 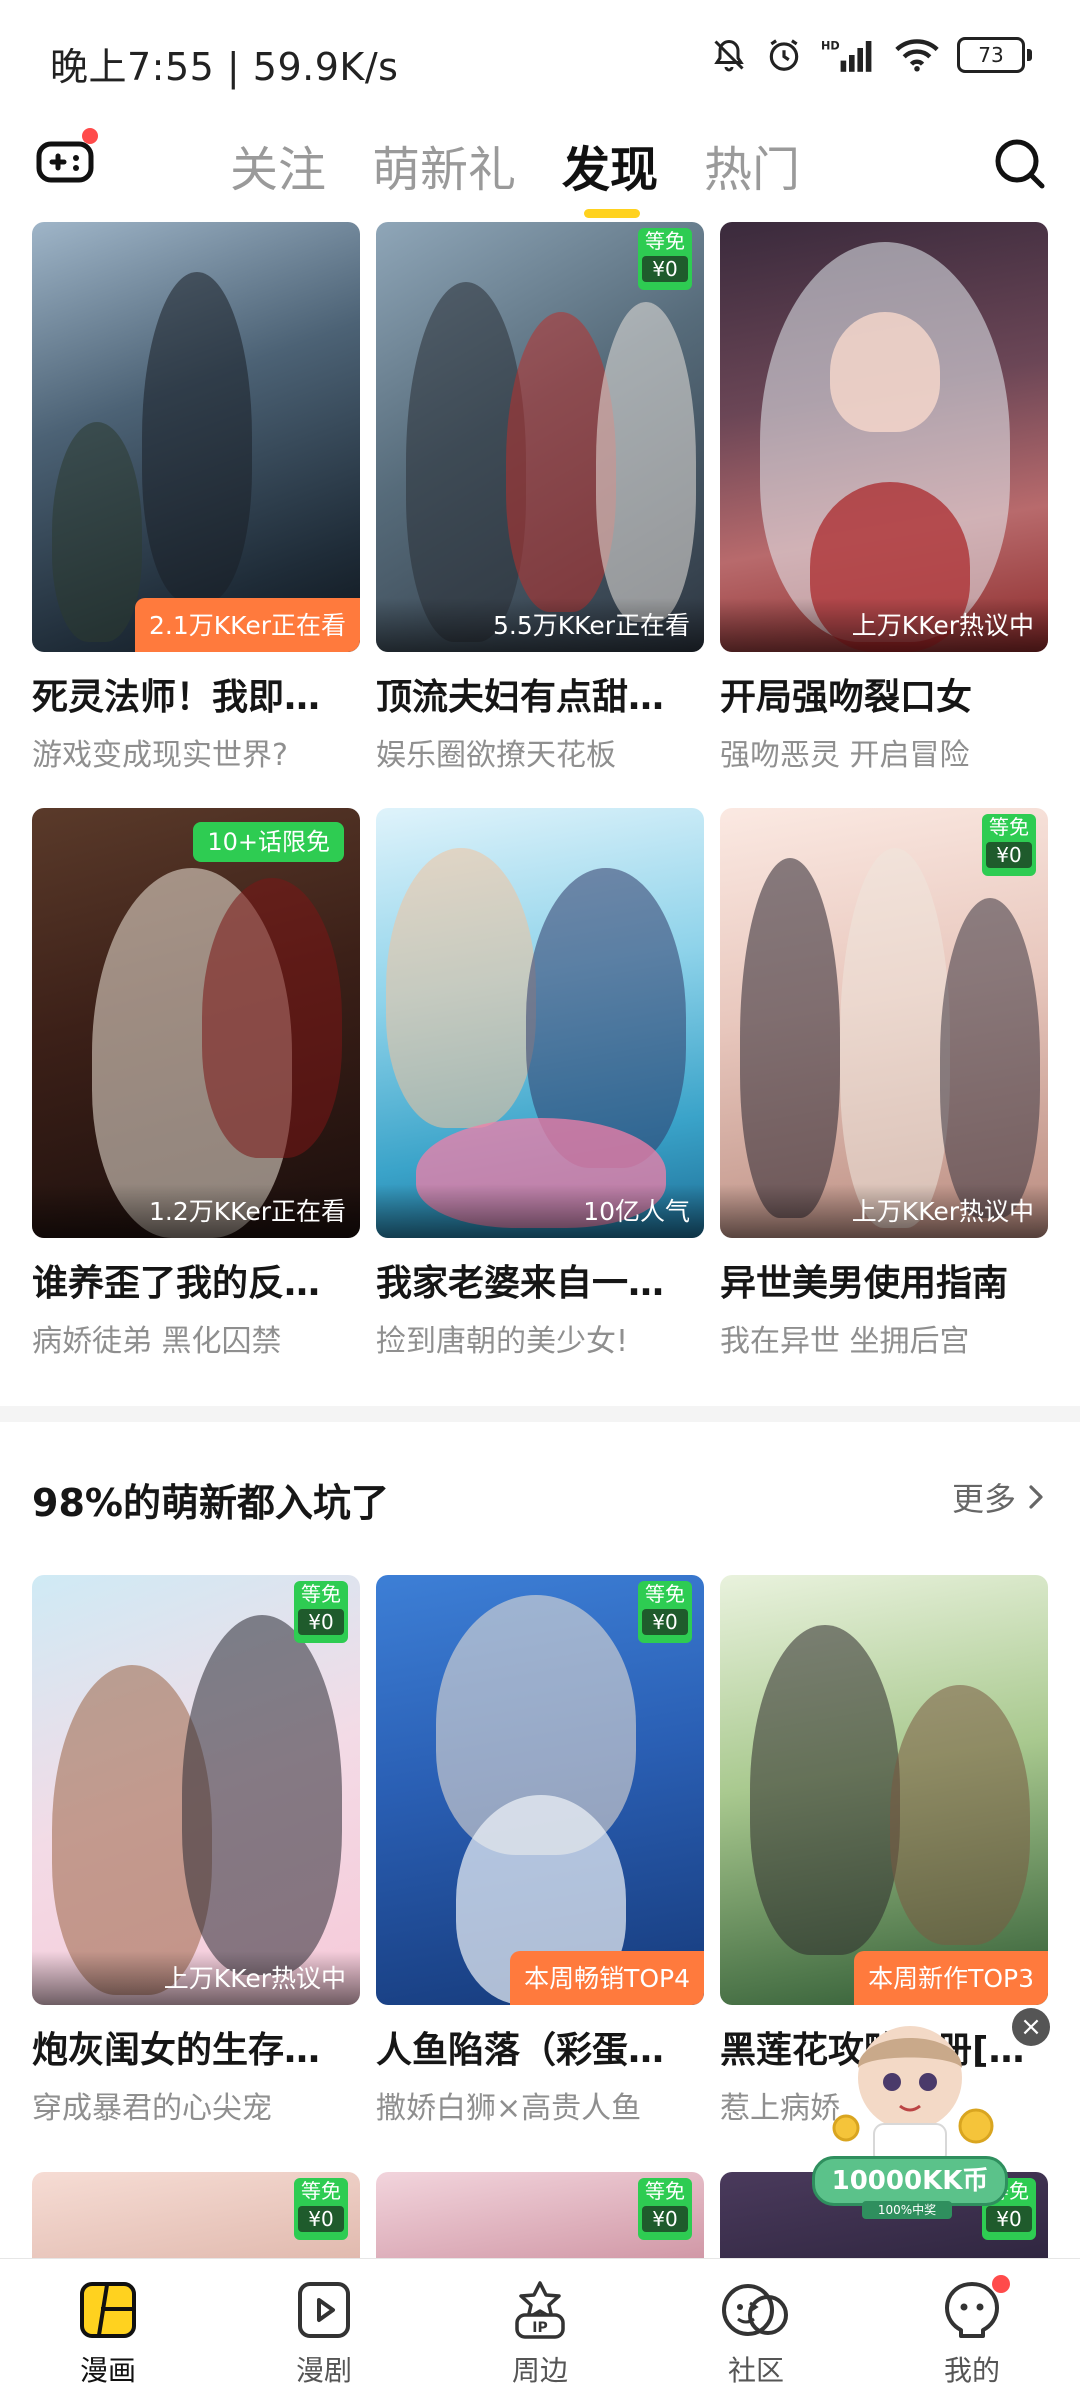 What do you see at coordinates (612, 213) in the screenshot?
I see `active-tab-indicator` at bounding box center [612, 213].